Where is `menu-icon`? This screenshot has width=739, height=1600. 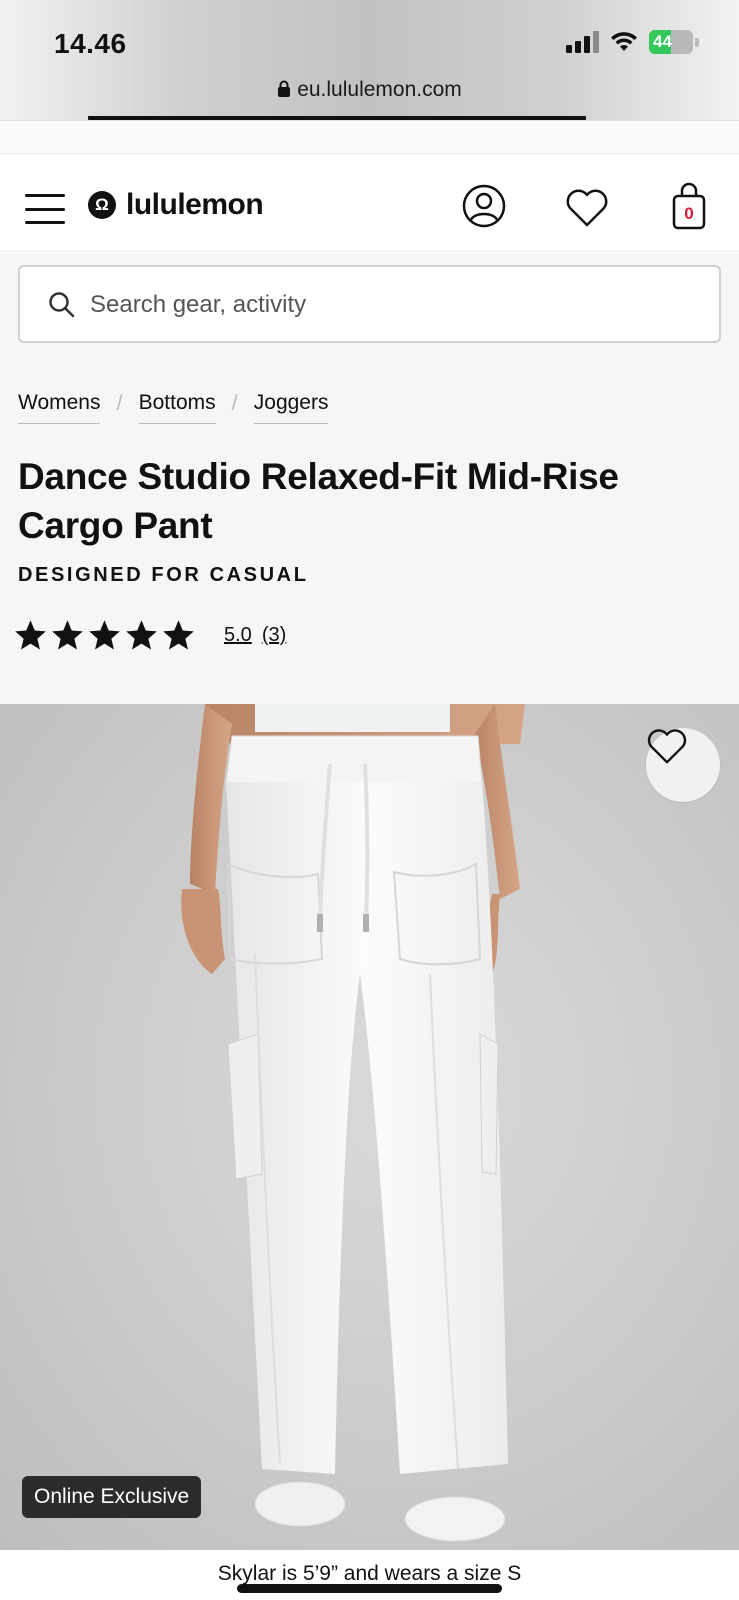
menu-icon is located at coordinates (45, 209).